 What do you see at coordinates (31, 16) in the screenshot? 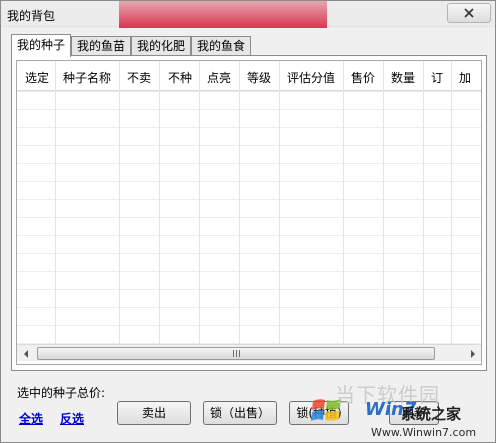
I see `window-title: 我的背包` at bounding box center [31, 16].